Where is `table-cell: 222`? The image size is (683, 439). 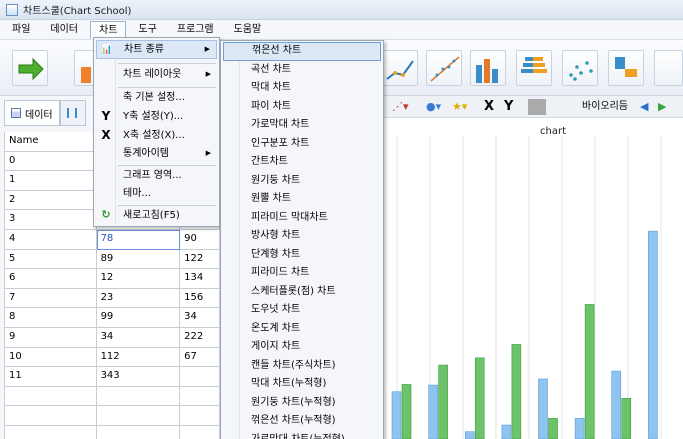 table-cell: 222 is located at coordinates (200, 337).